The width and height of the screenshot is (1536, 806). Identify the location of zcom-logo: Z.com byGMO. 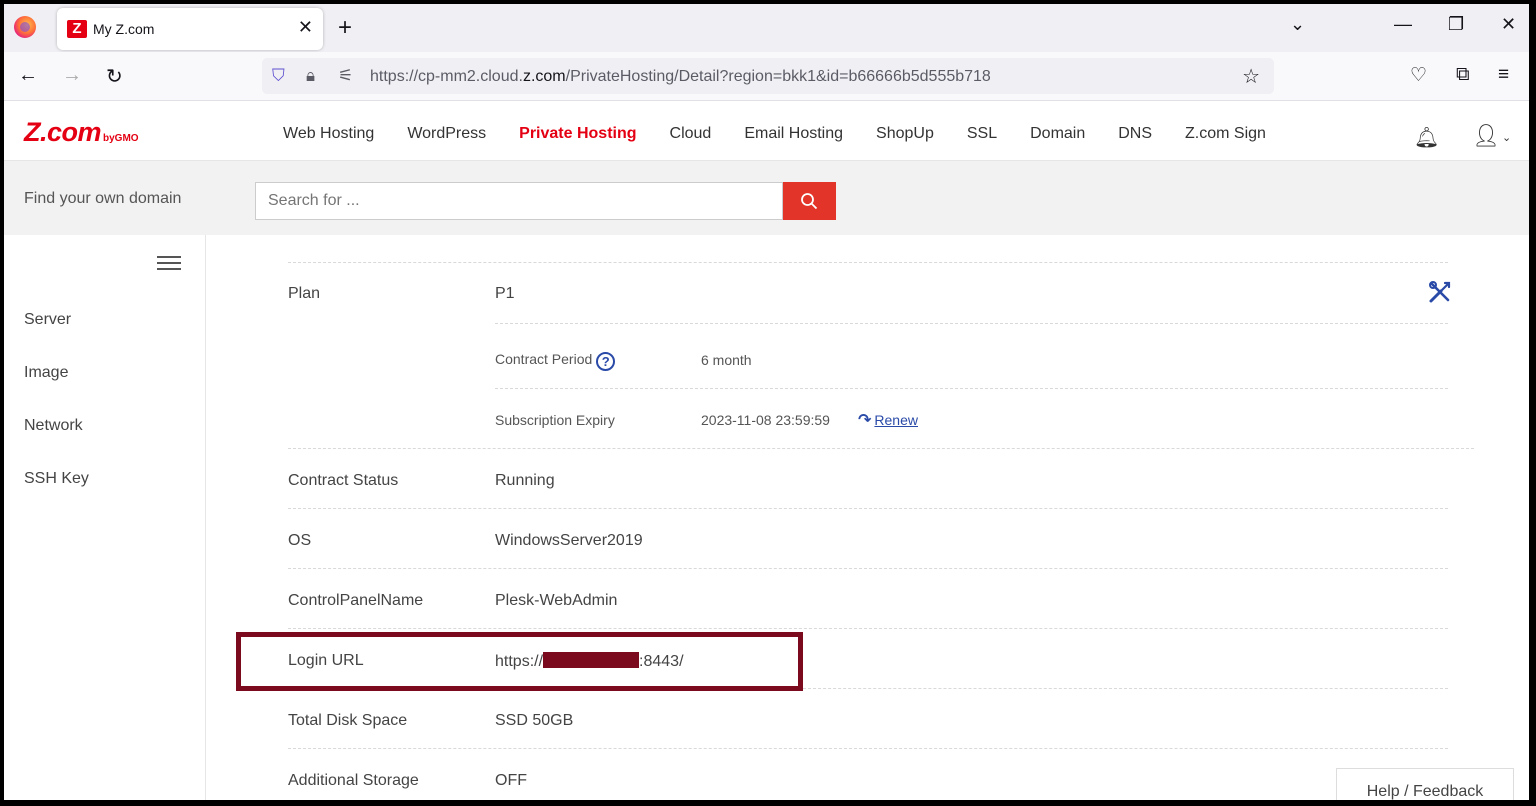
(81, 132).